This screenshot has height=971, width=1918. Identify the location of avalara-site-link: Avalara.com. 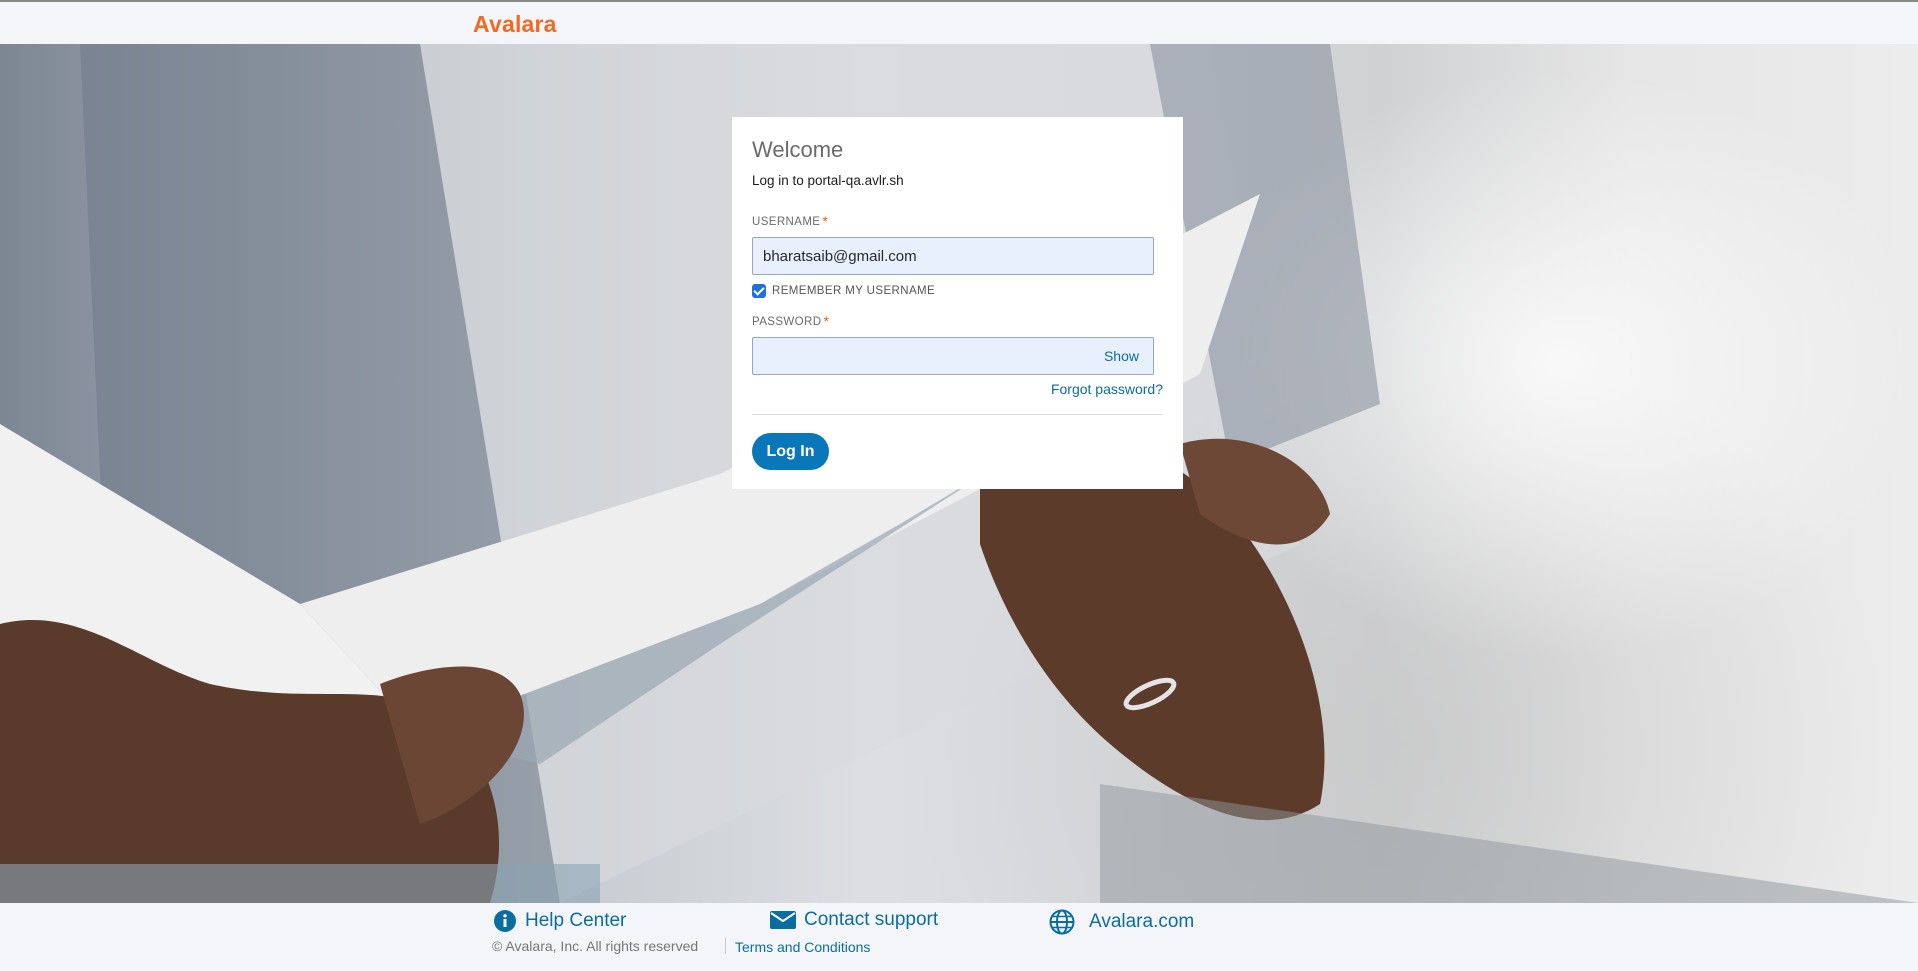
(1121, 922).